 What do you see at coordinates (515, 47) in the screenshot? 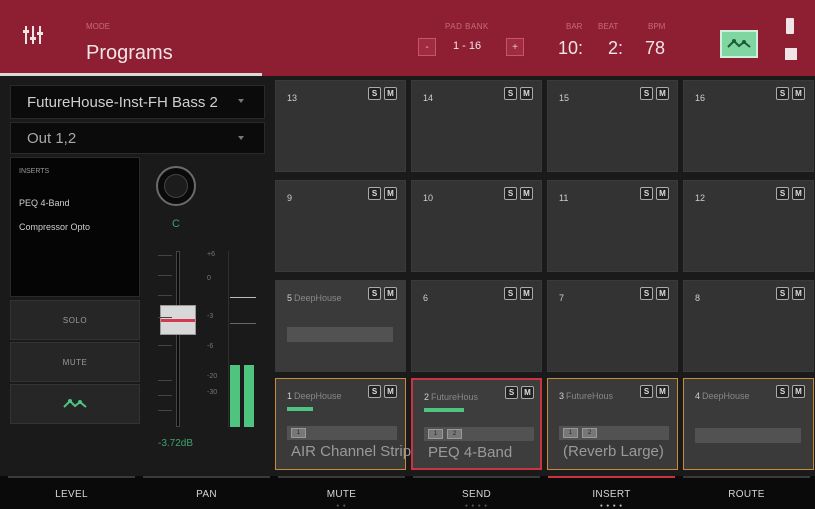
I see `bank-next-button: +` at bounding box center [515, 47].